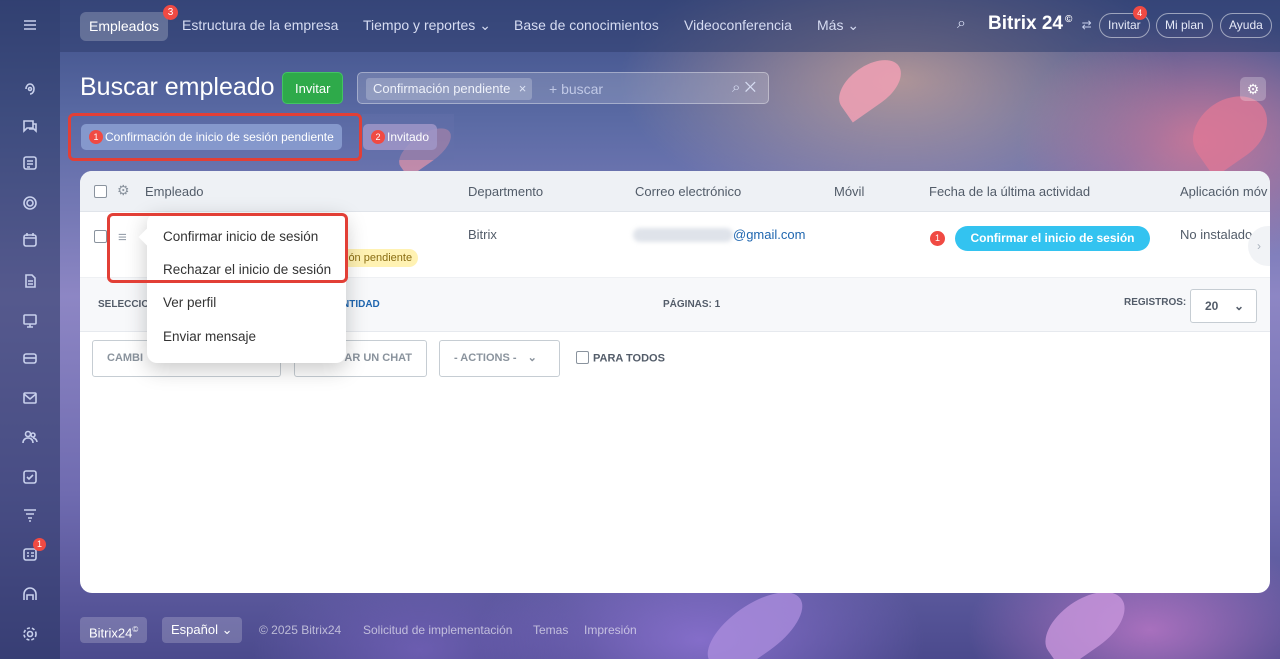 This screenshot has width=1280, height=659. I want to click on menu-icon, so click(30, 25).